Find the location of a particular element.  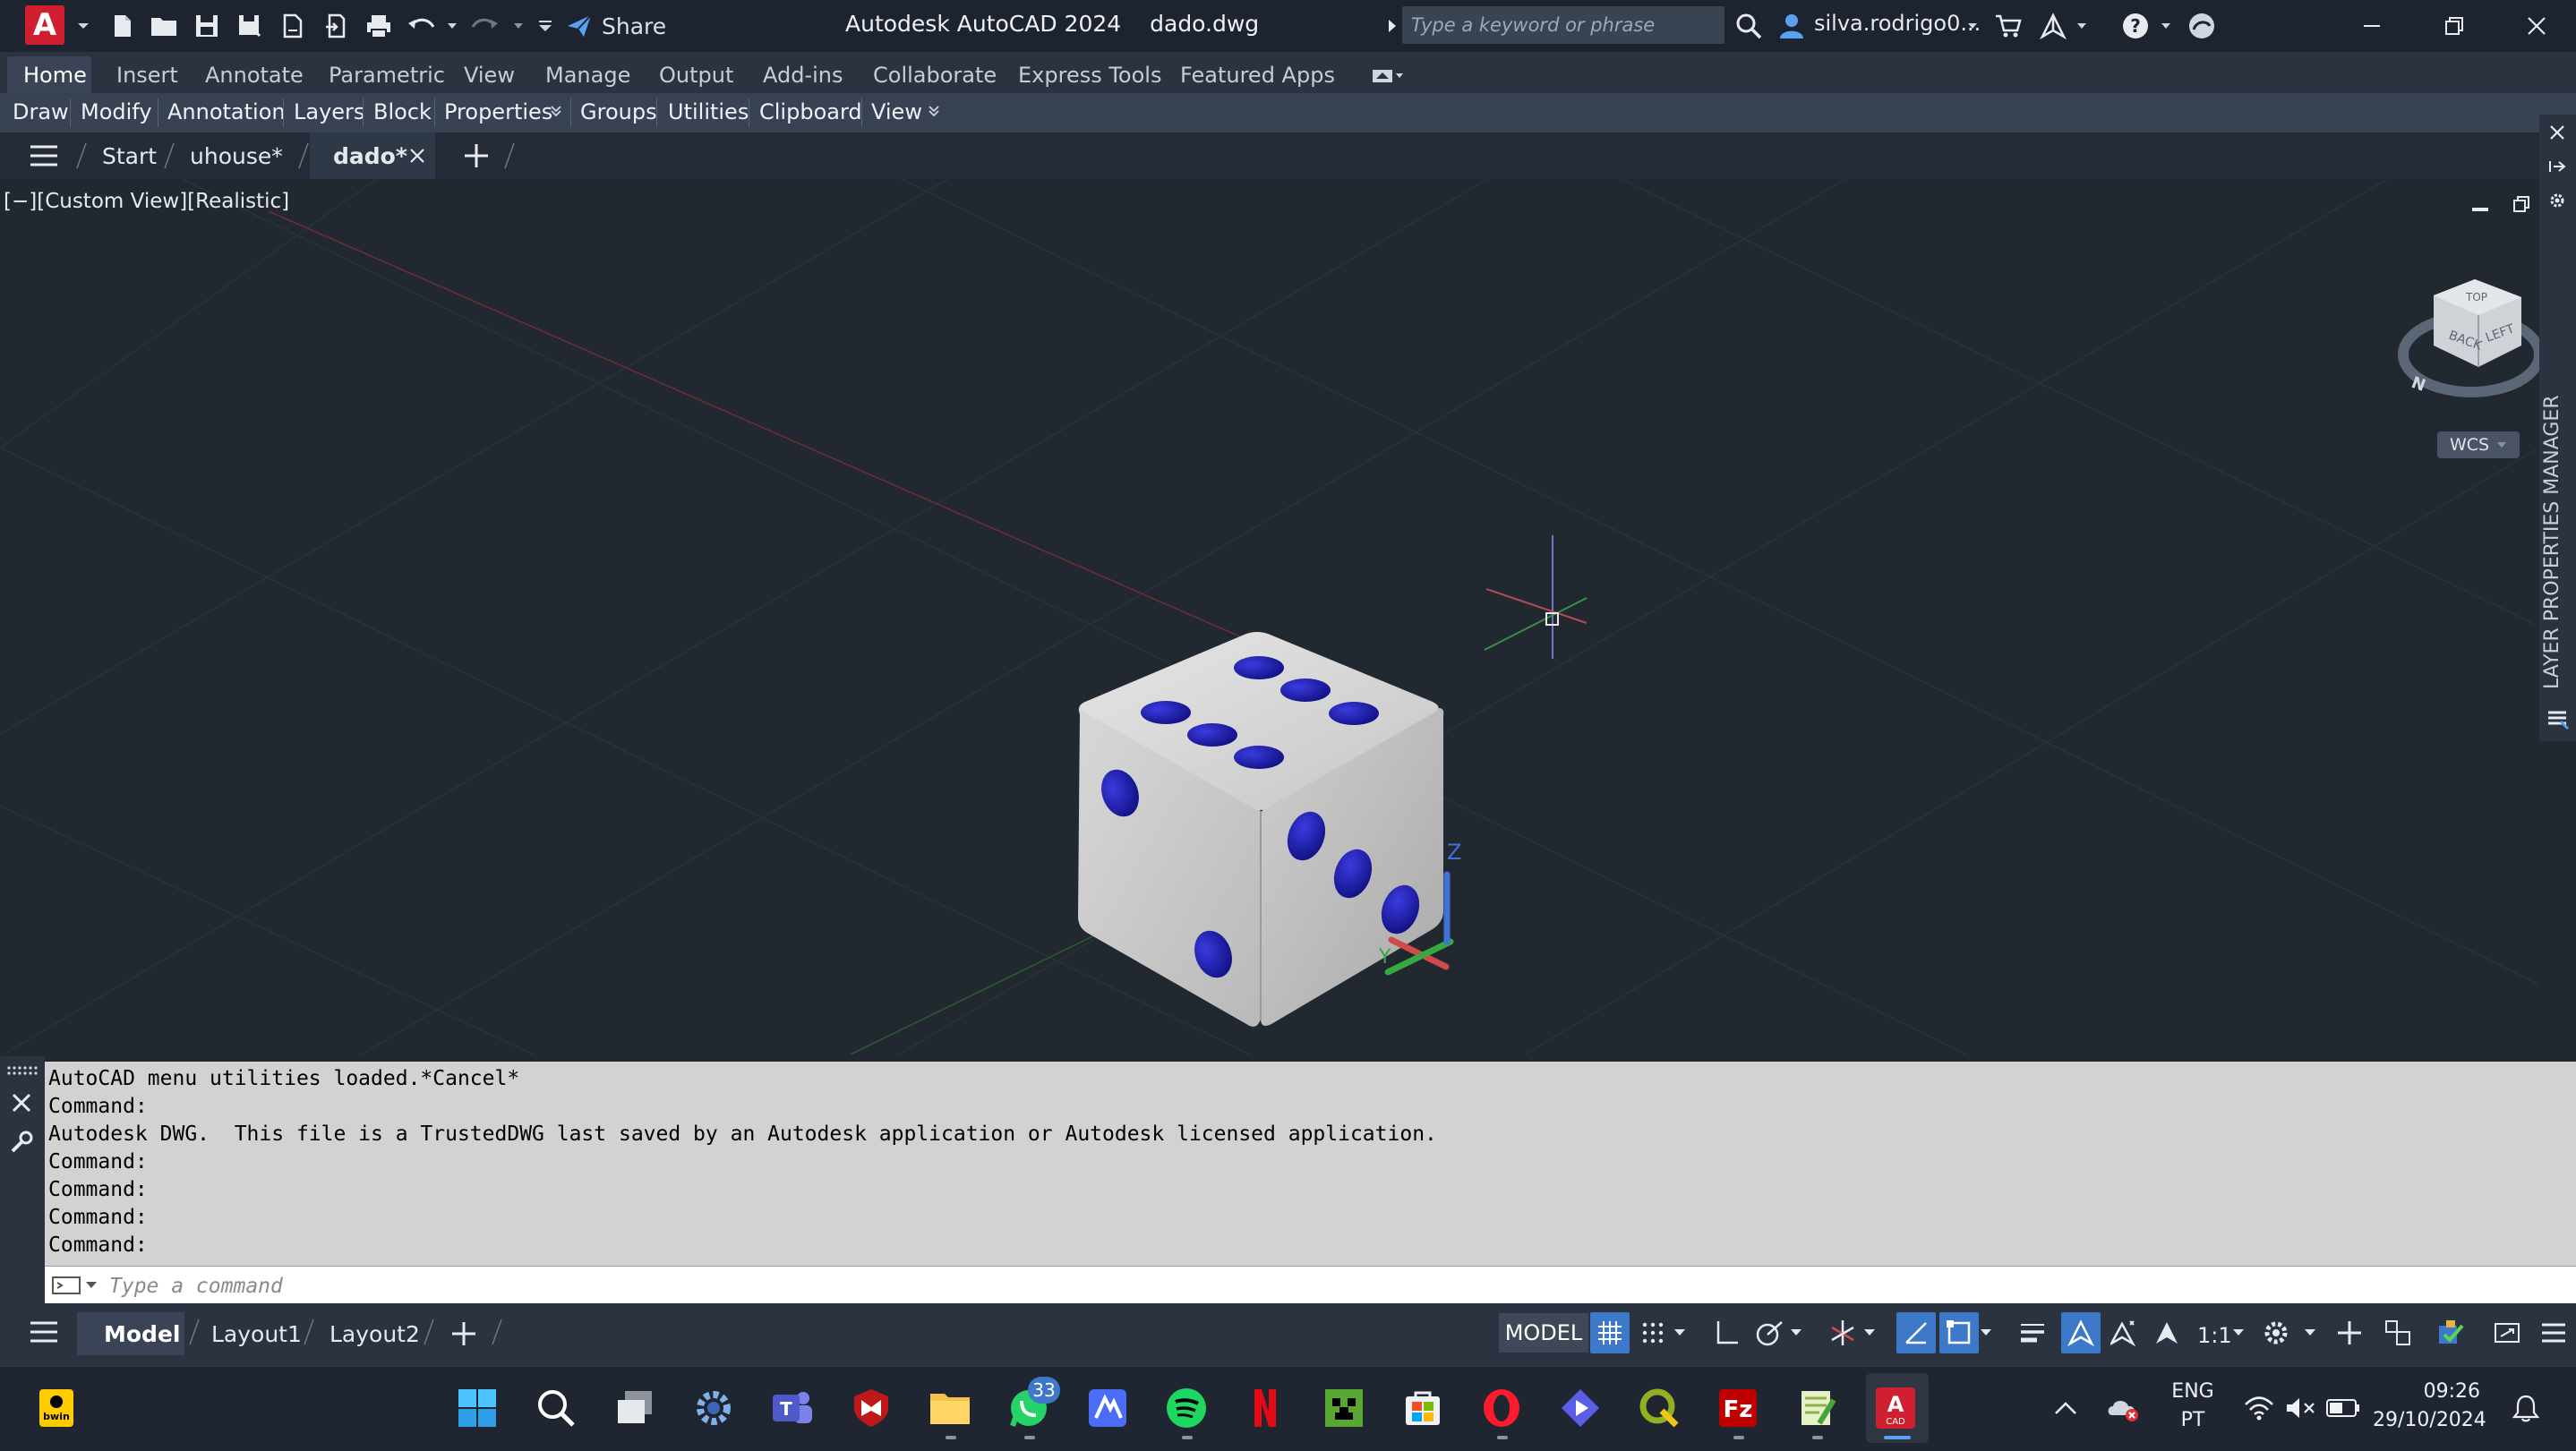

import-icon is located at coordinates (336, 26).